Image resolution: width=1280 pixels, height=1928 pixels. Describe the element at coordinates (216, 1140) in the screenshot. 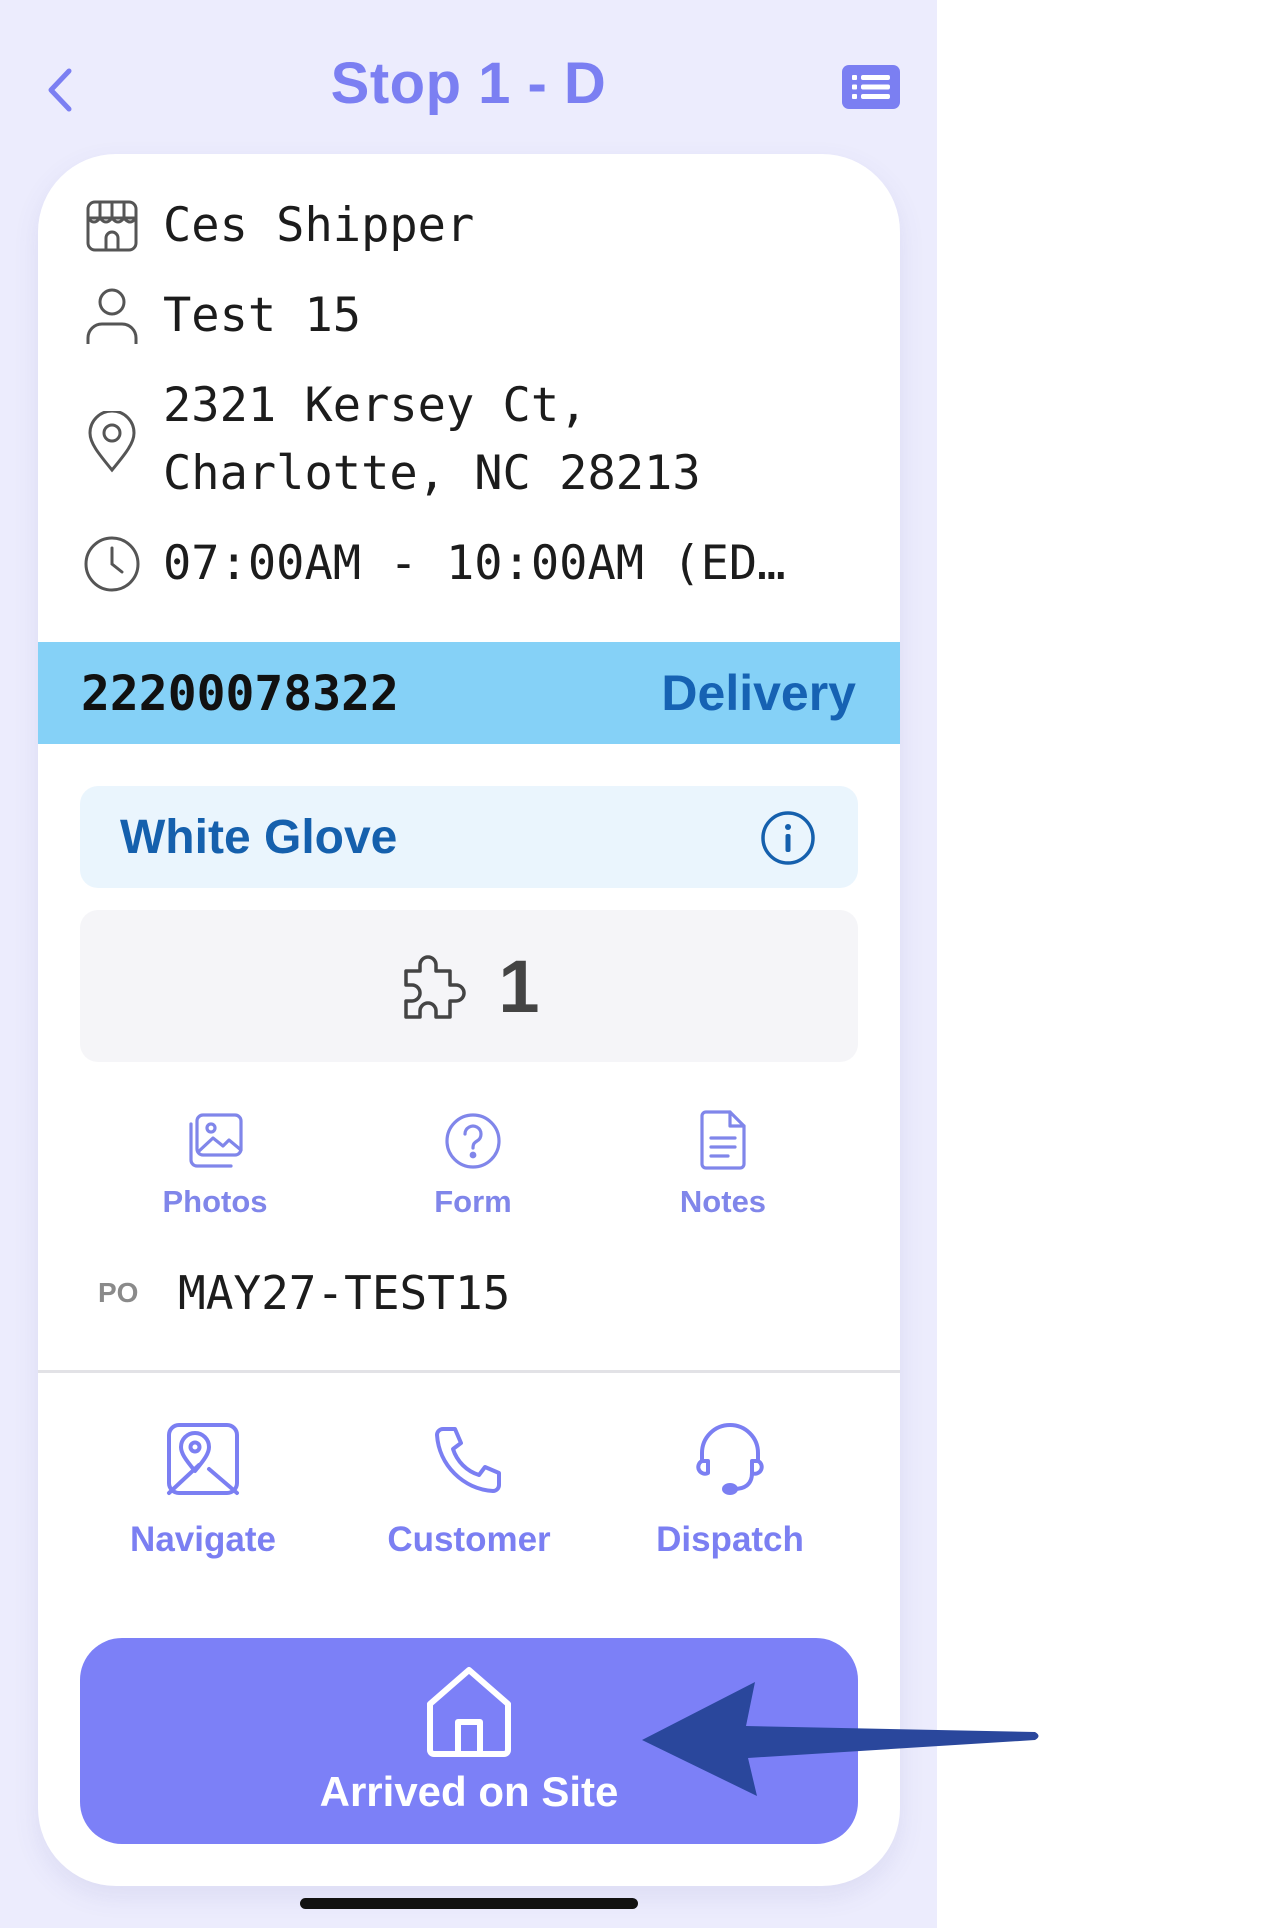

I see `photos-icon` at that location.